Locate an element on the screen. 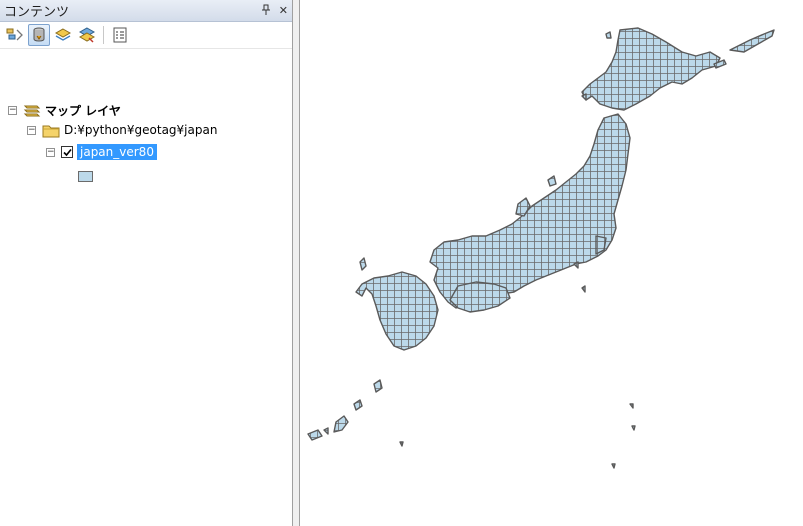 The height and width of the screenshot is (526, 803). tsushima-polygon is located at coordinates (363, 264).